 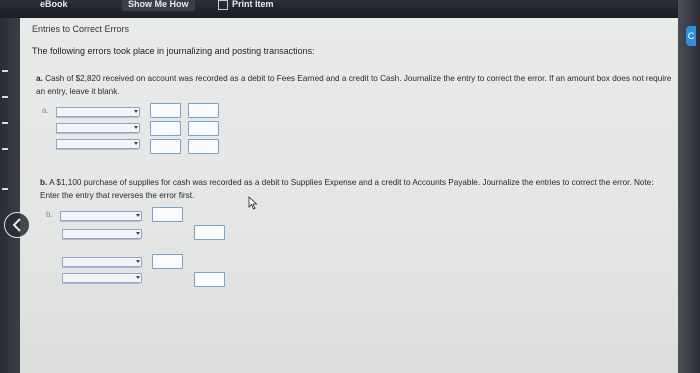 What do you see at coordinates (350, 9) in the screenshot?
I see `top-toolbar: eBook Show Me How Print Item` at bounding box center [350, 9].